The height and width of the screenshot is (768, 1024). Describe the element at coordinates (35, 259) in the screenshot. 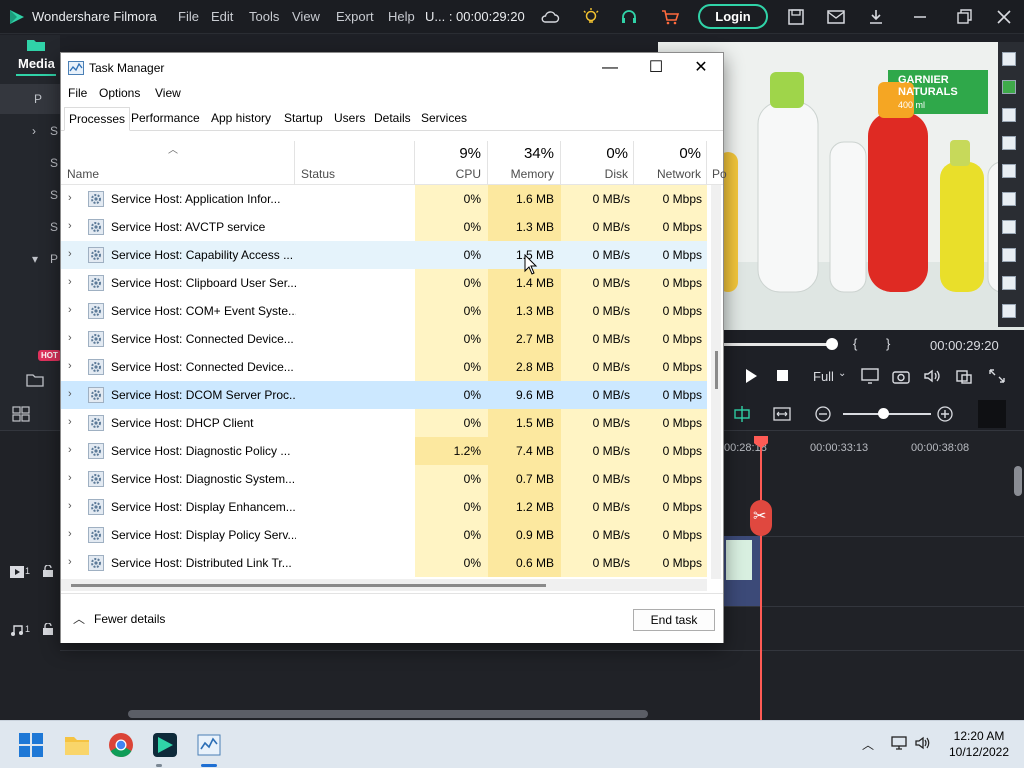

I see `sidebar-chevron-2: ▾` at that location.